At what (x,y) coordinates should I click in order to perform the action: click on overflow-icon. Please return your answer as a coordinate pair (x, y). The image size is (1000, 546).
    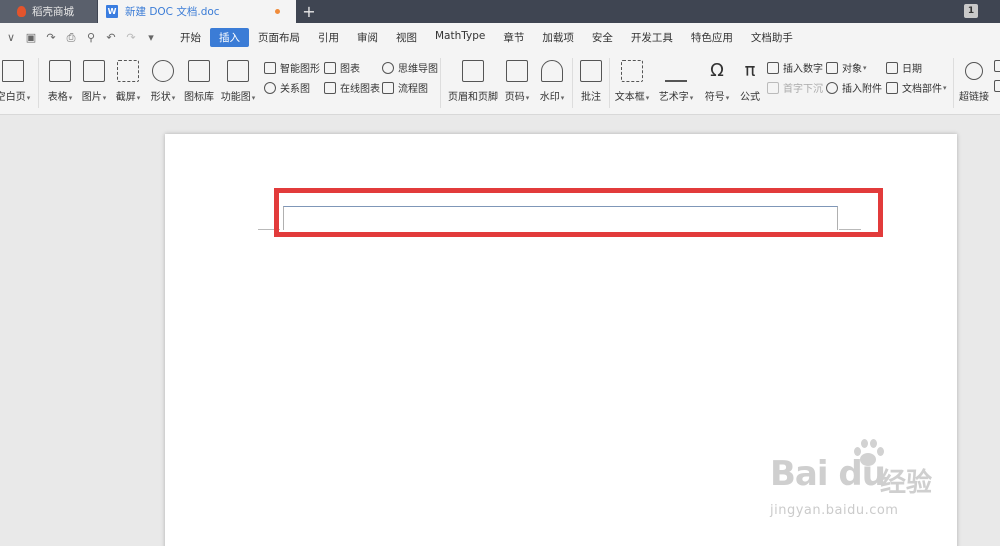
    Looking at the image, I should click on (997, 66).